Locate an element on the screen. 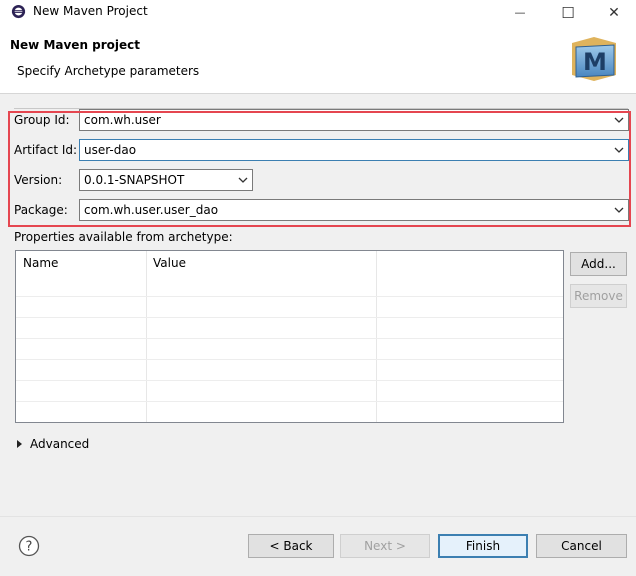  help-icon: ? is located at coordinates (29, 546).